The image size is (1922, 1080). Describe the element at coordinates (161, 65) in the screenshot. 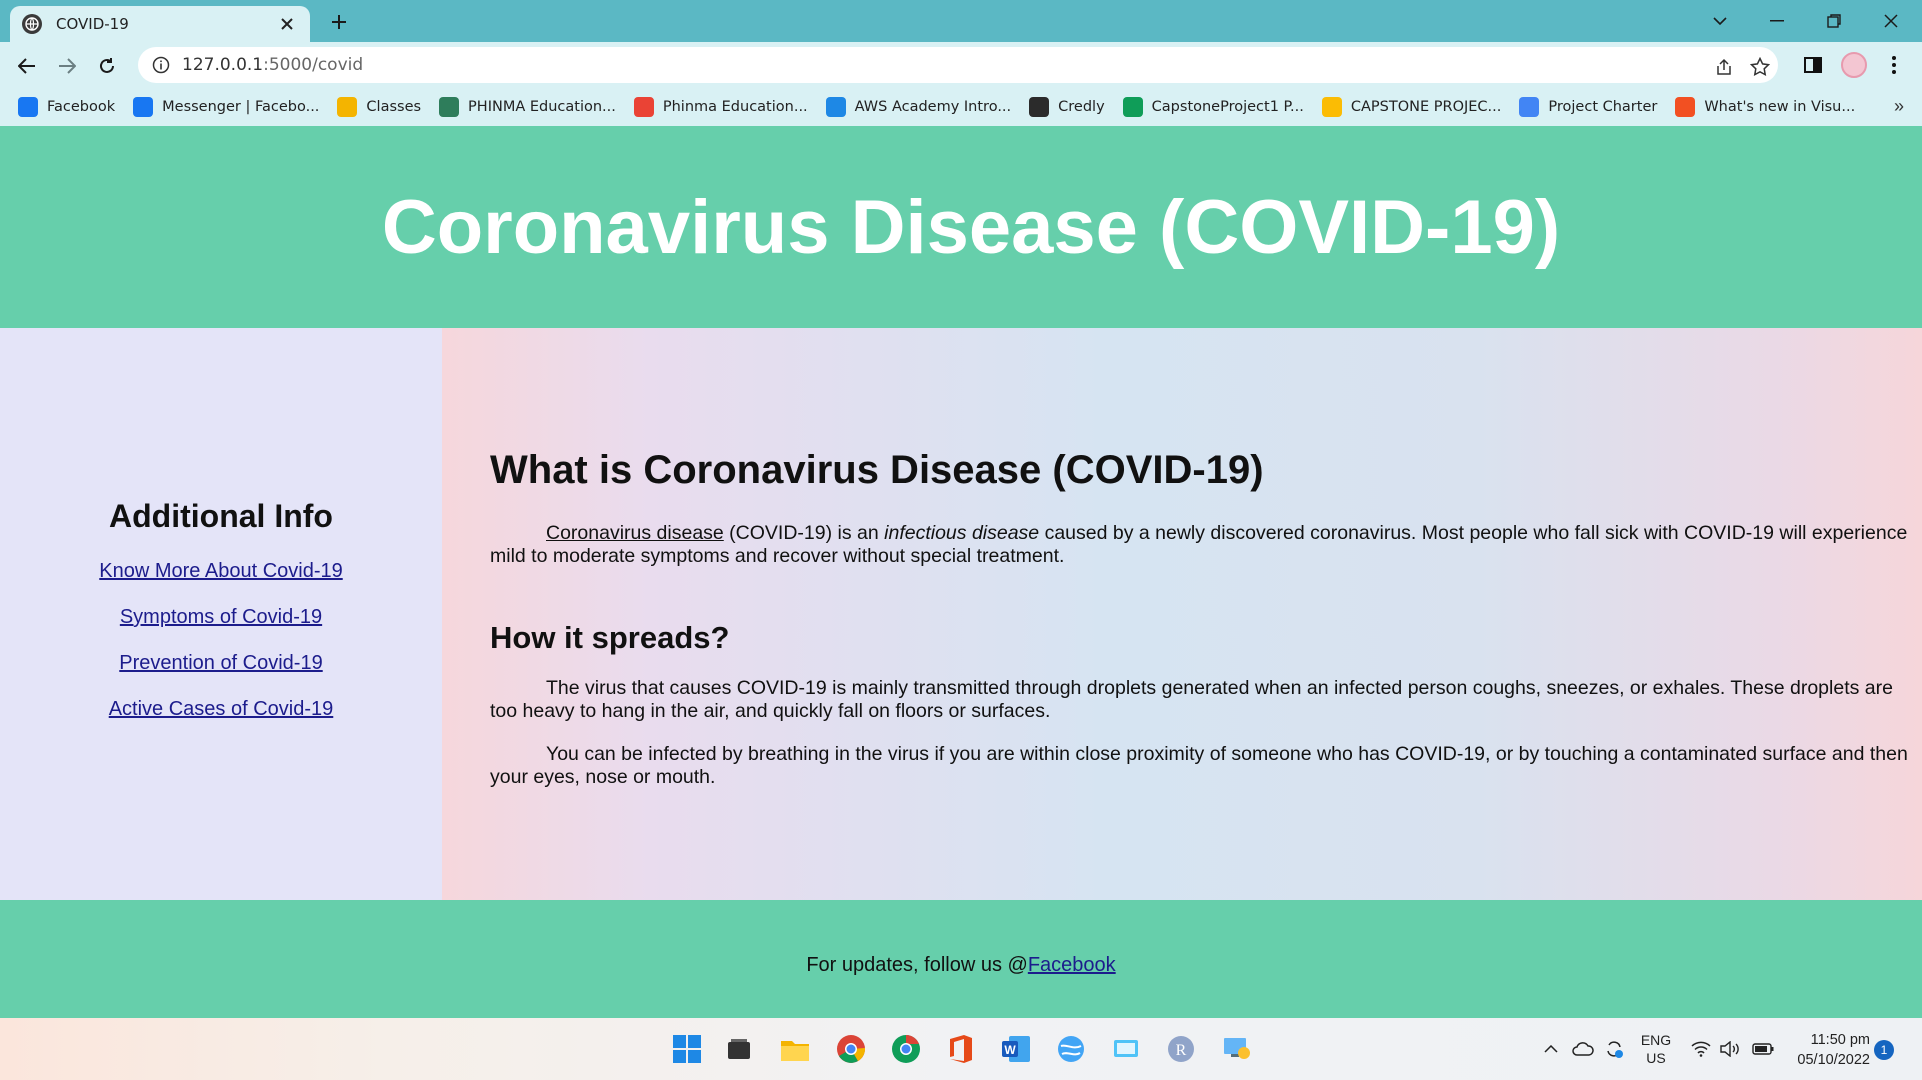

I see `info-icon` at that location.